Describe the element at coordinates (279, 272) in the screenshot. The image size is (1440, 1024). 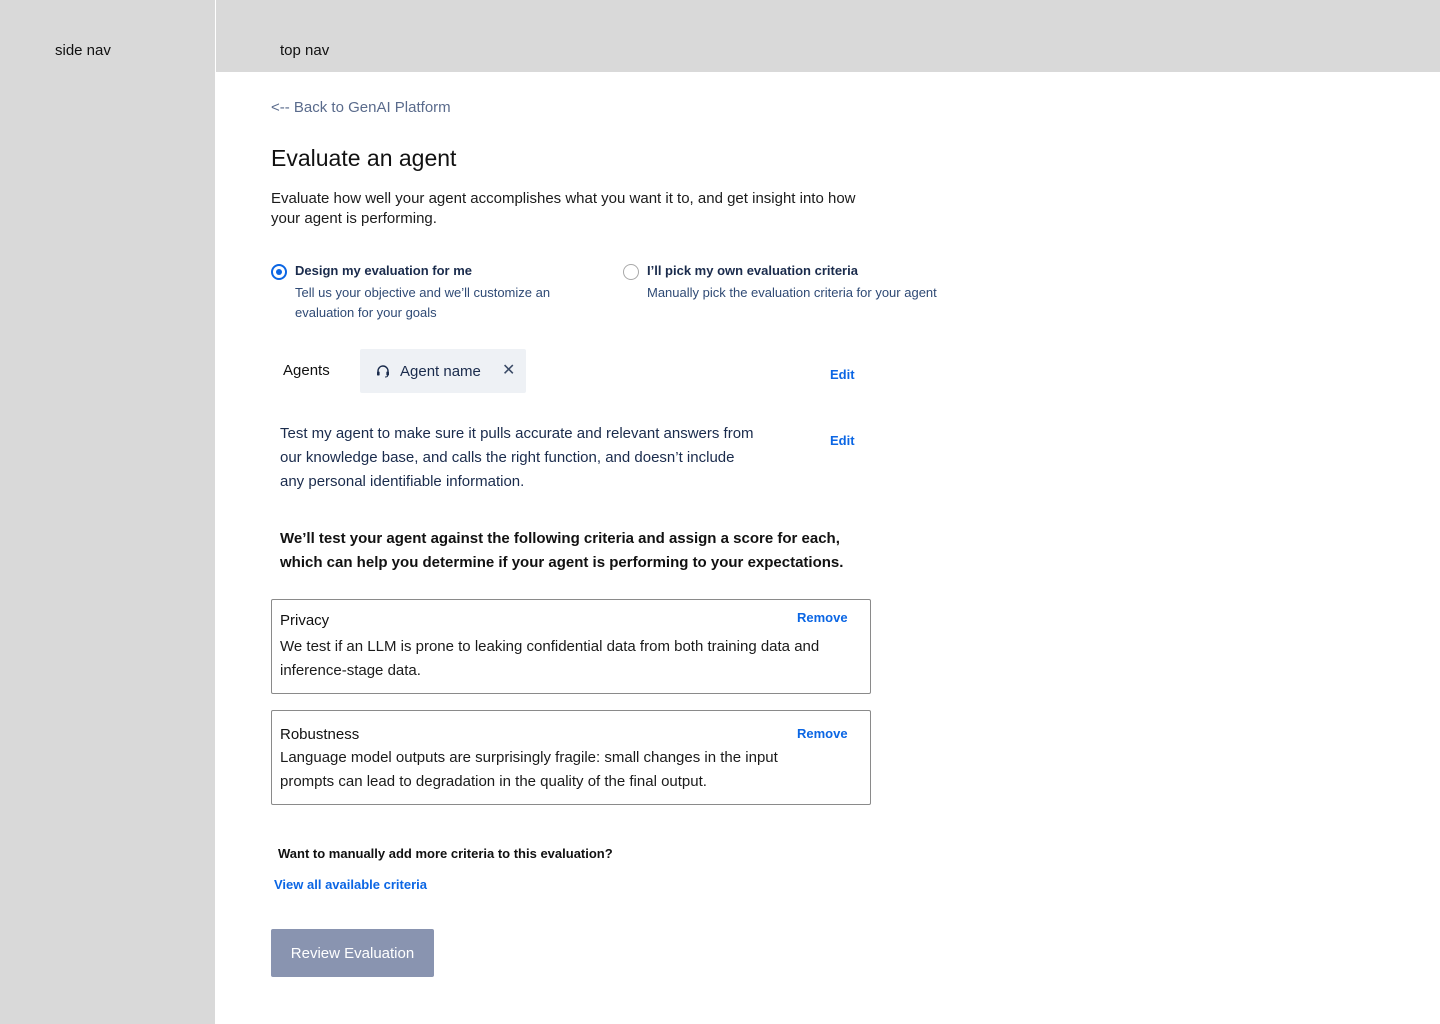
I see `radio-selected-icon` at that location.